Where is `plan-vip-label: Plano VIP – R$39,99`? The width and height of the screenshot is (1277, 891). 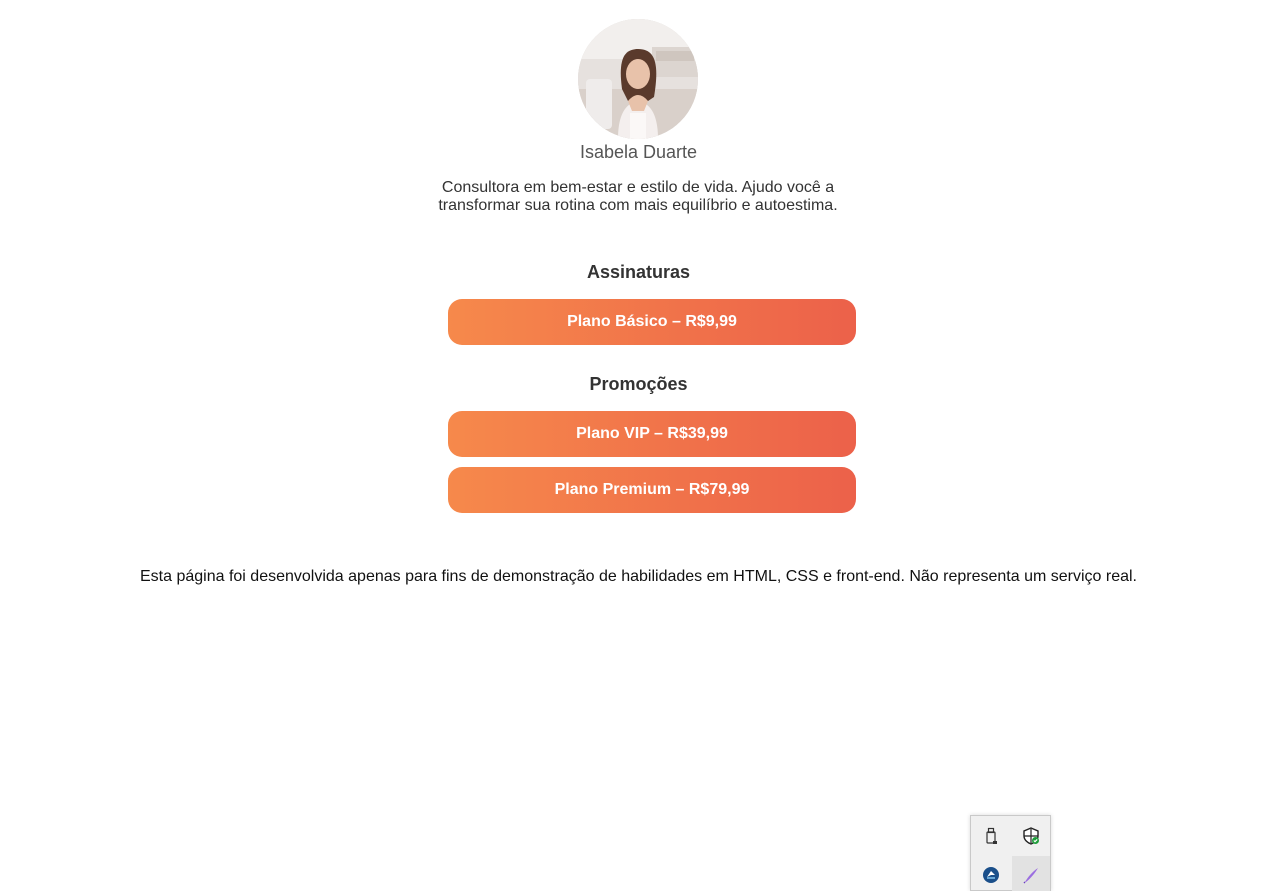
plan-vip-label: Plano VIP – R$39,99 is located at coordinates (652, 433).